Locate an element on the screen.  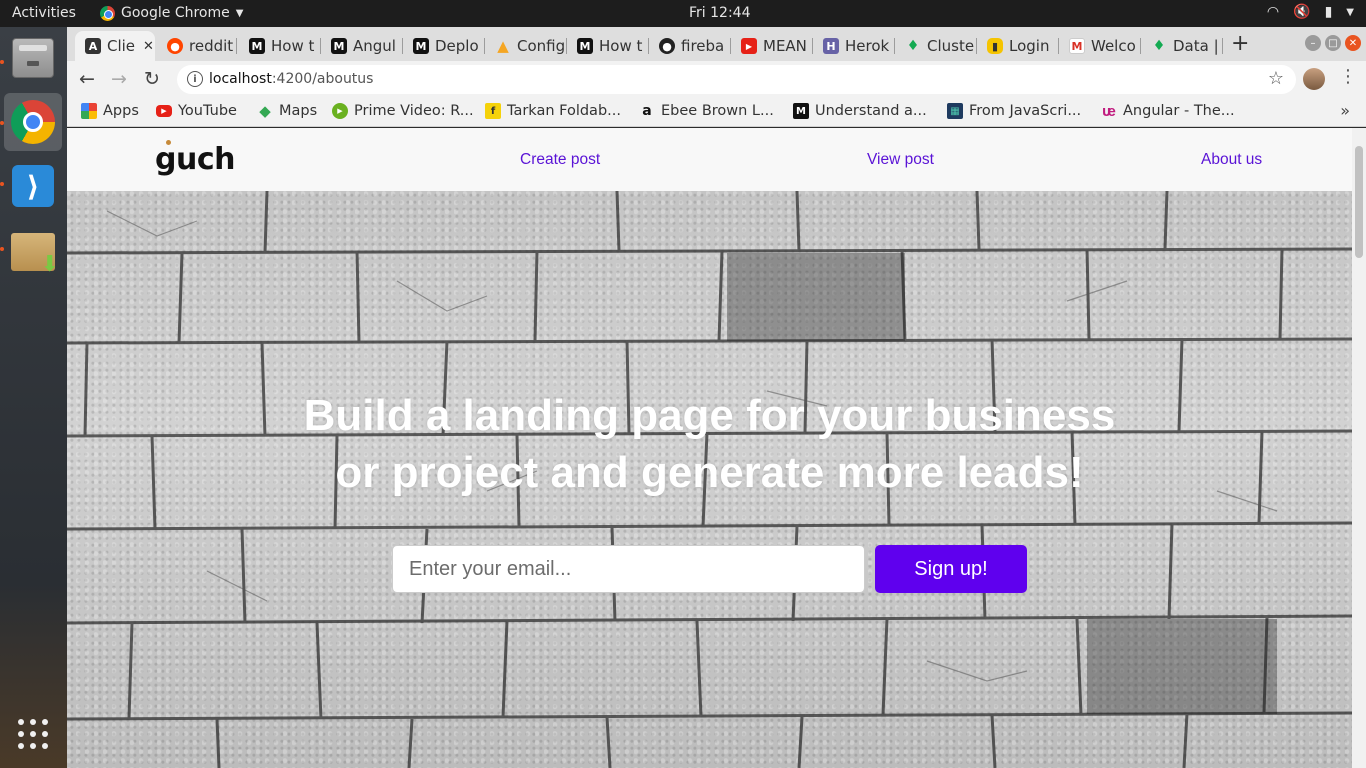
browser-toolbar: ← → ↻ i localhost:4200/aboutus ☆ ⋮ is located at coordinates (716, 79).